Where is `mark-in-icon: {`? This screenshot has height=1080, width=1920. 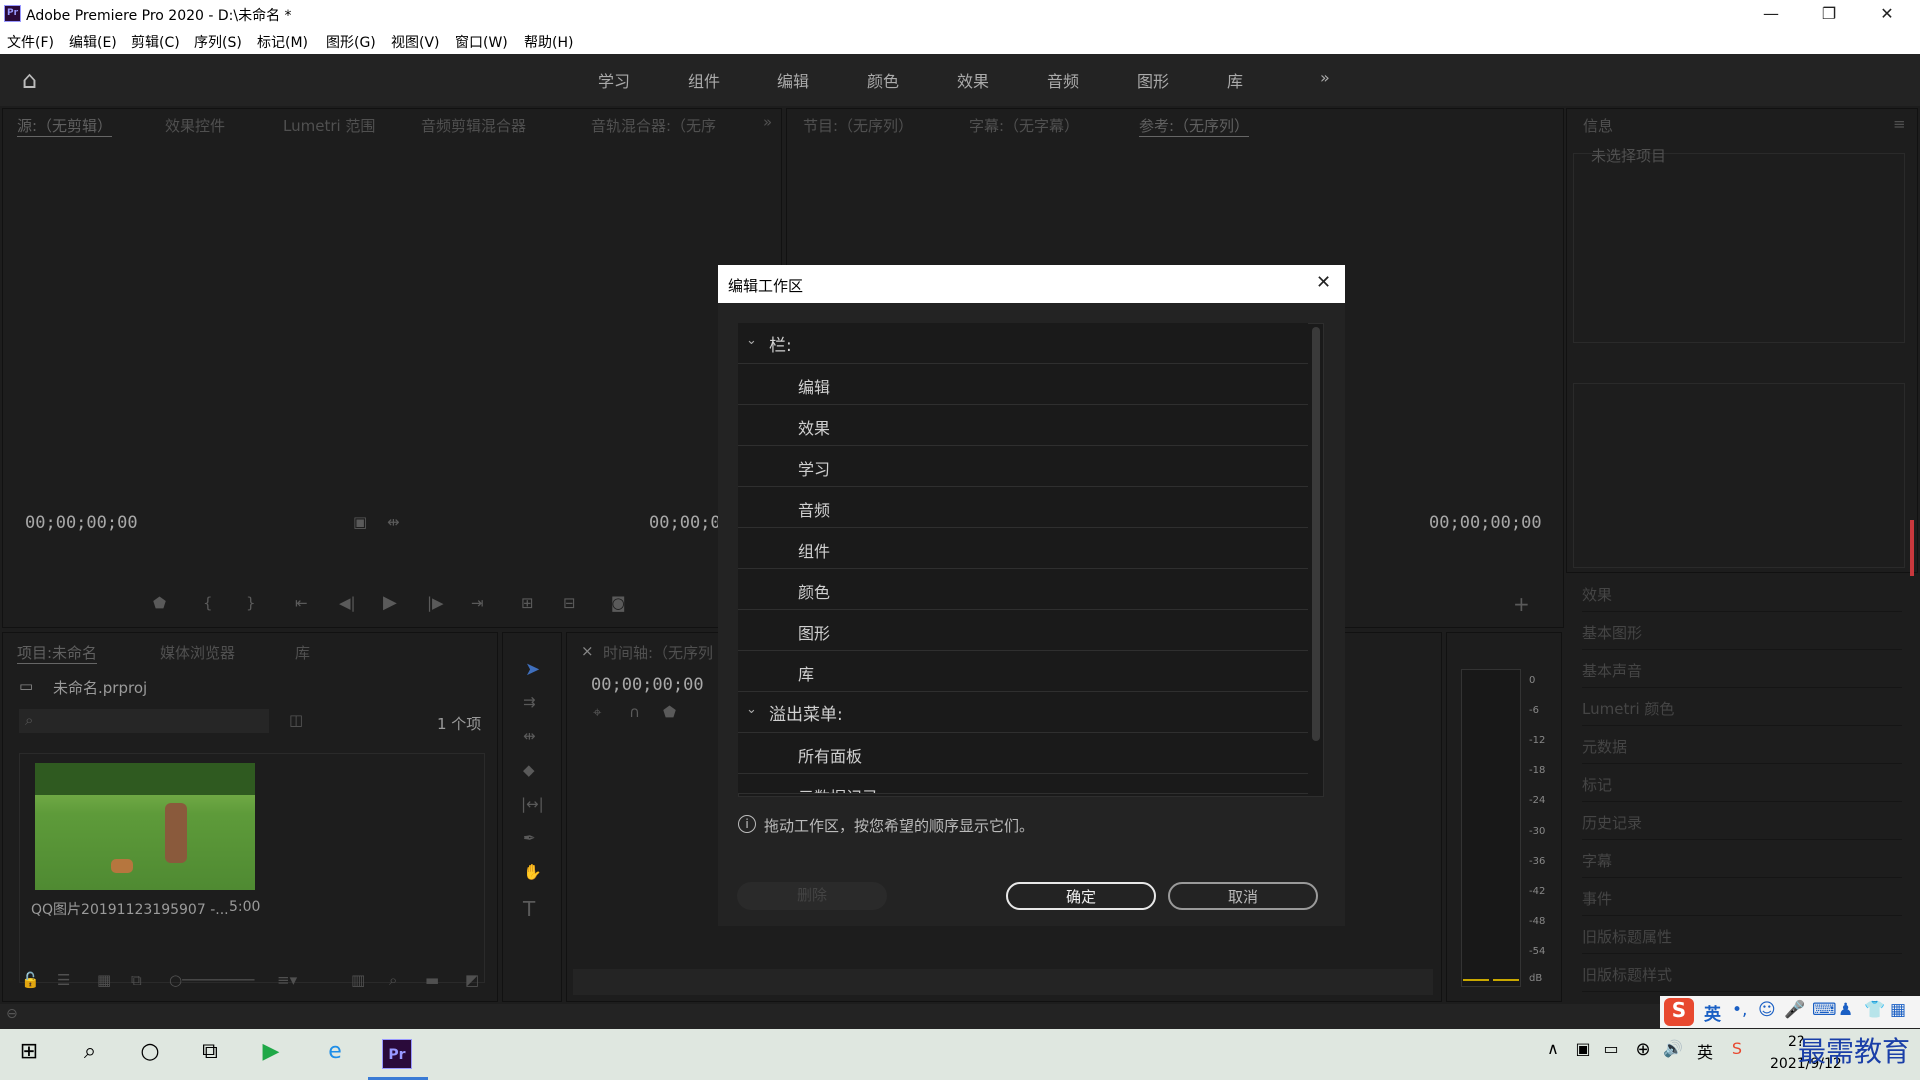
mark-in-icon: { is located at coordinates (208, 603).